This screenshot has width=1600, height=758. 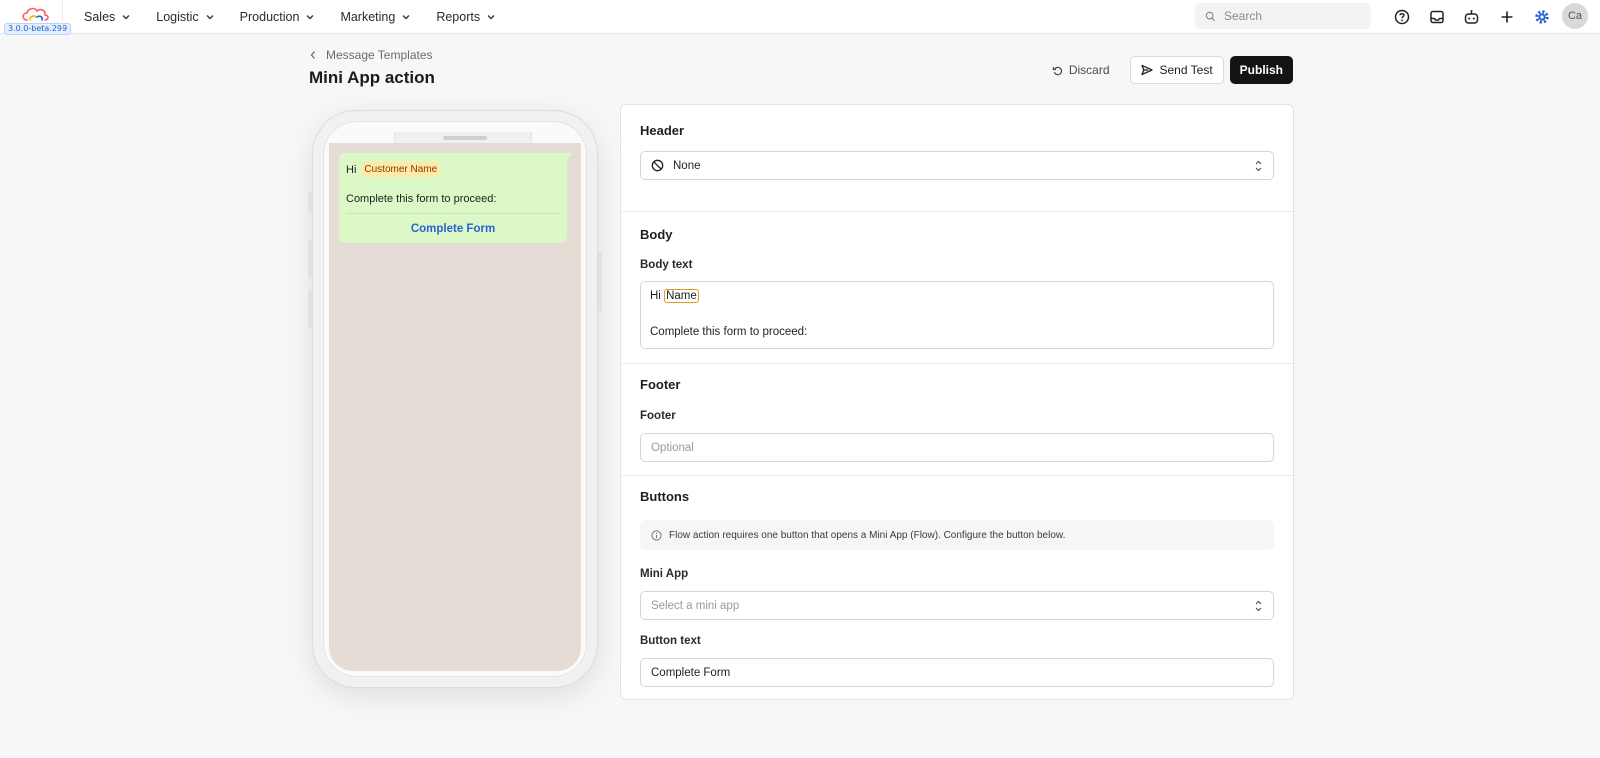 What do you see at coordinates (453, 228) in the screenshot?
I see `bubble-cta-button: Complete Form` at bounding box center [453, 228].